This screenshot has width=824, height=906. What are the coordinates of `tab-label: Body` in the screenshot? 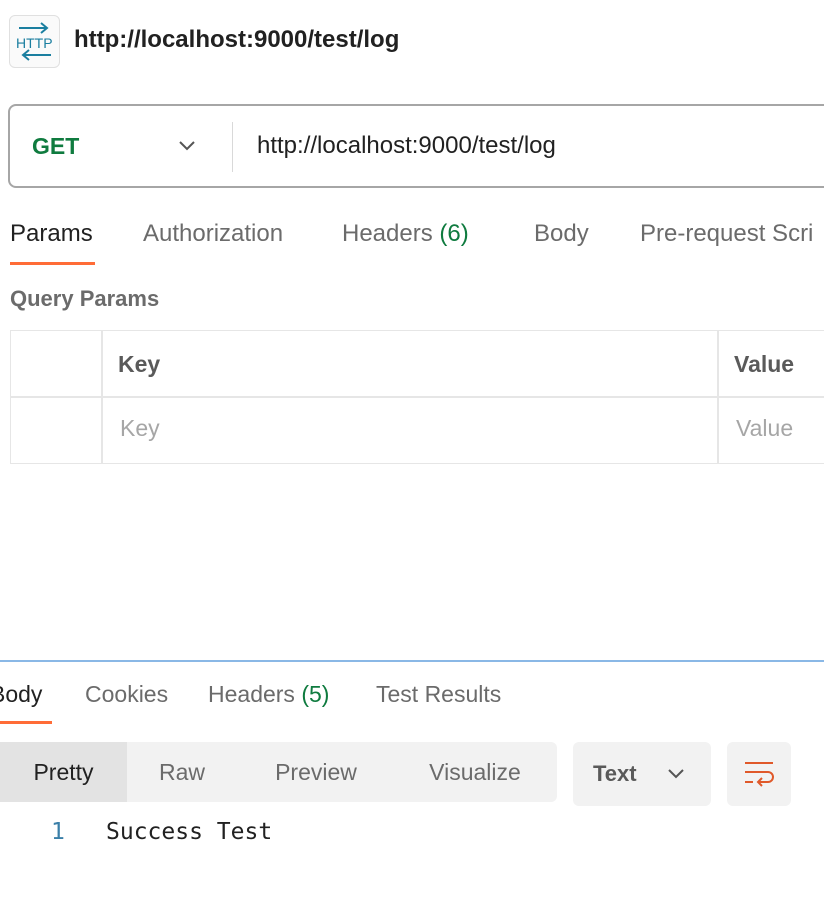 It's located at (561, 233).